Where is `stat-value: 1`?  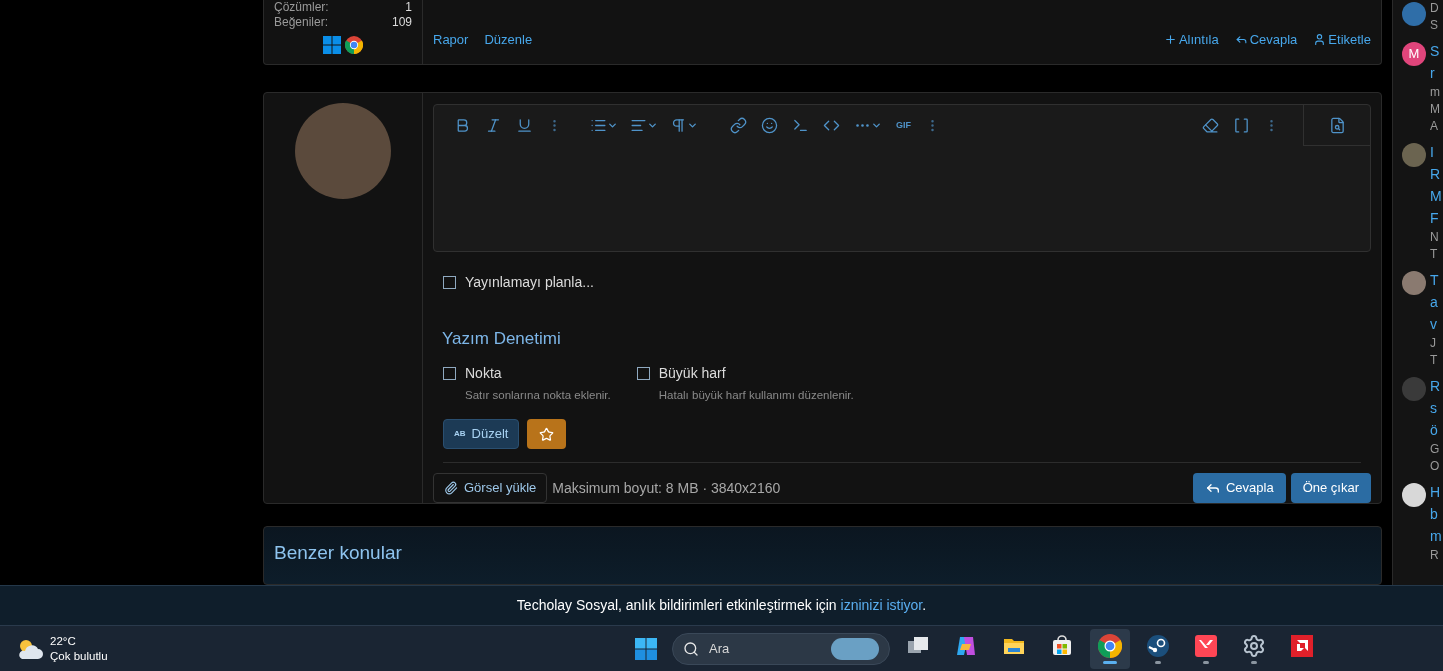 stat-value: 1 is located at coordinates (408, 7).